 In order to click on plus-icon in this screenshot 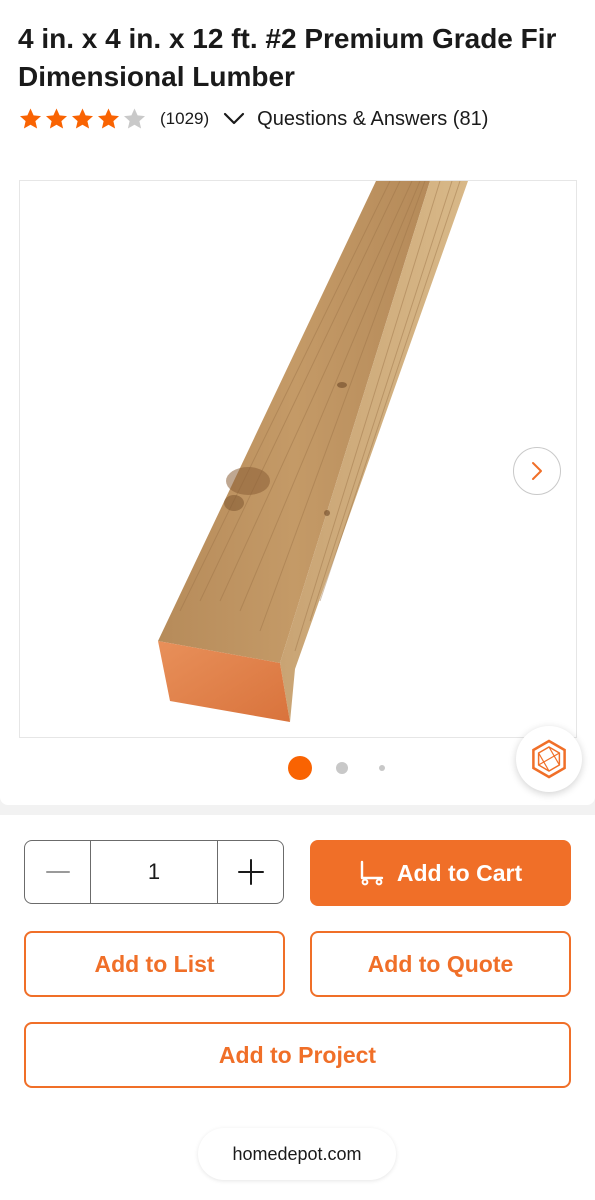, I will do `click(250, 872)`.